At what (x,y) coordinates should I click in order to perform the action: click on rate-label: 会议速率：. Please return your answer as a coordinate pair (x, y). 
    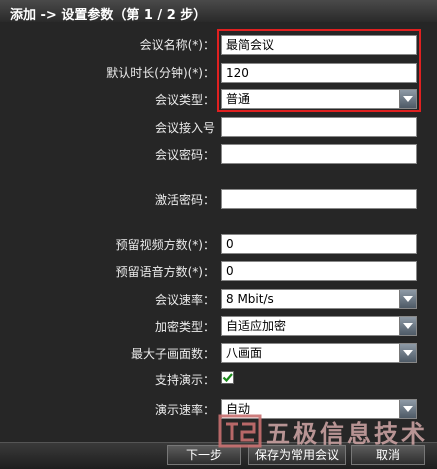
    Looking at the image, I should click on (184, 300).